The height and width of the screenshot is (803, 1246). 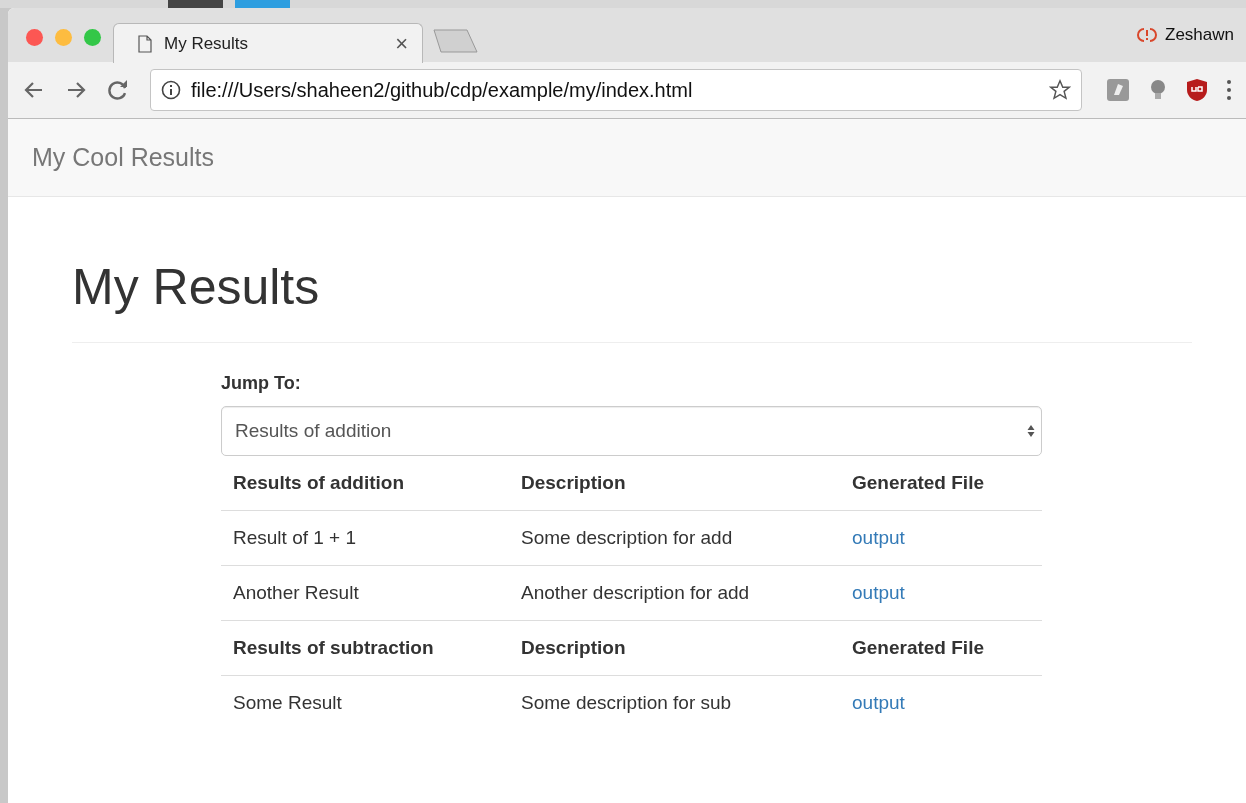 What do you see at coordinates (1229, 90) in the screenshot?
I see `menu-icon` at bounding box center [1229, 90].